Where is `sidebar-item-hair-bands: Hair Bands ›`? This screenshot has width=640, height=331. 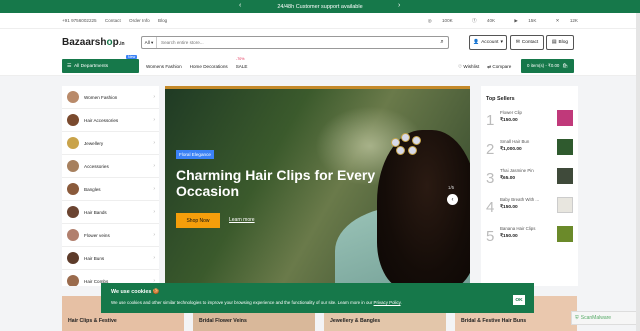 sidebar-item-hair-bands: Hair Bands › is located at coordinates (110, 212).